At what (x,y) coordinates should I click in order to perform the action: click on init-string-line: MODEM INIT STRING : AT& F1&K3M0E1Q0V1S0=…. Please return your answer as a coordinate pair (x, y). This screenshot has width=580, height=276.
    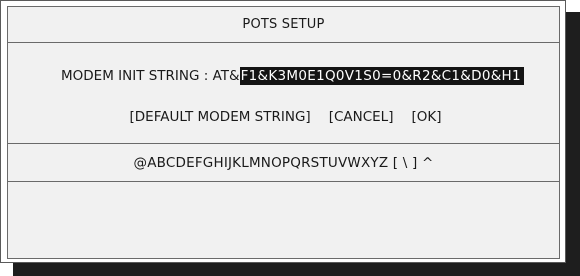
    Looking at the image, I should click on (292, 76).